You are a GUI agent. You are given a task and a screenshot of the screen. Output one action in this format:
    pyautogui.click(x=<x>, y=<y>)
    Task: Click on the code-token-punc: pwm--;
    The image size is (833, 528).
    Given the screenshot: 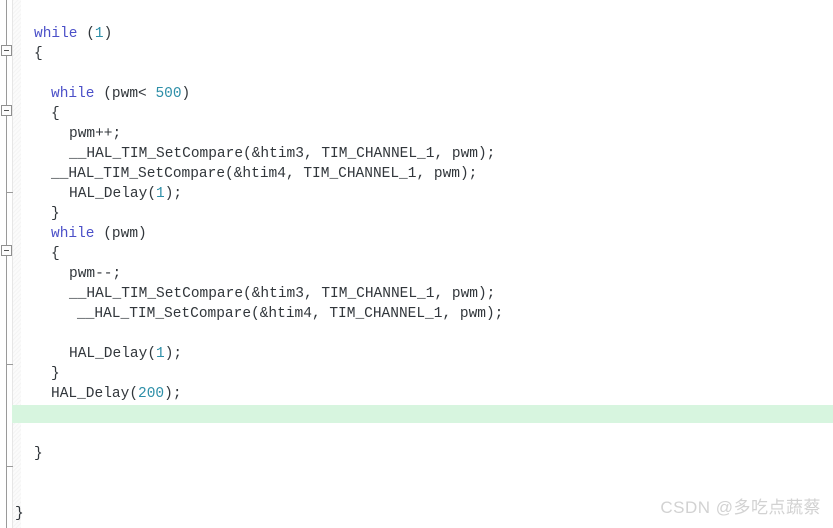 What is the action you would take?
    pyautogui.click(x=95, y=274)
    